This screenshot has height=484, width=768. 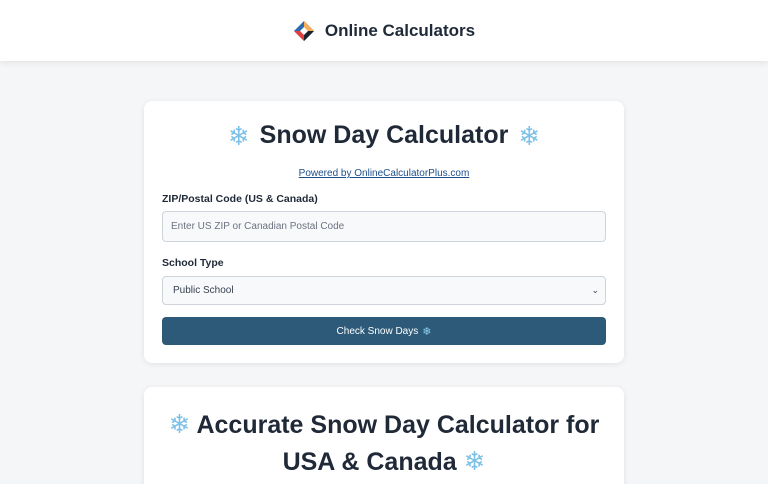 What do you see at coordinates (384, 290) in the screenshot?
I see `school-type-select: Public School ⌄` at bounding box center [384, 290].